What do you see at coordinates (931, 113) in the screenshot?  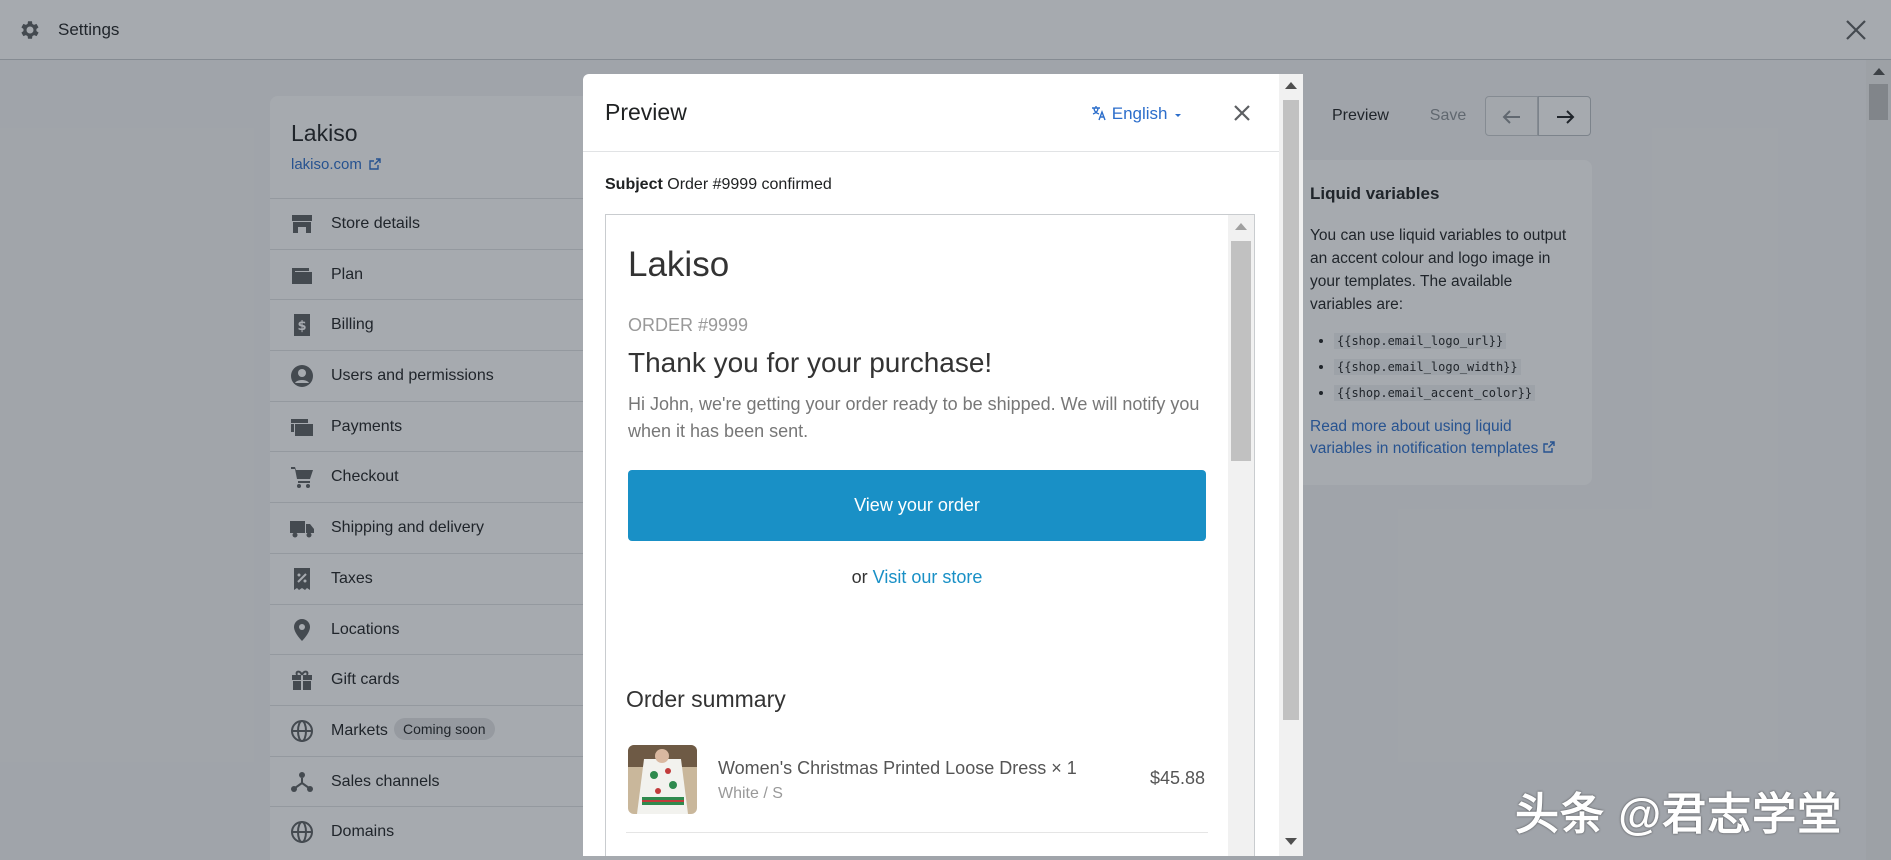 I see `modal-header: Preview English` at bounding box center [931, 113].